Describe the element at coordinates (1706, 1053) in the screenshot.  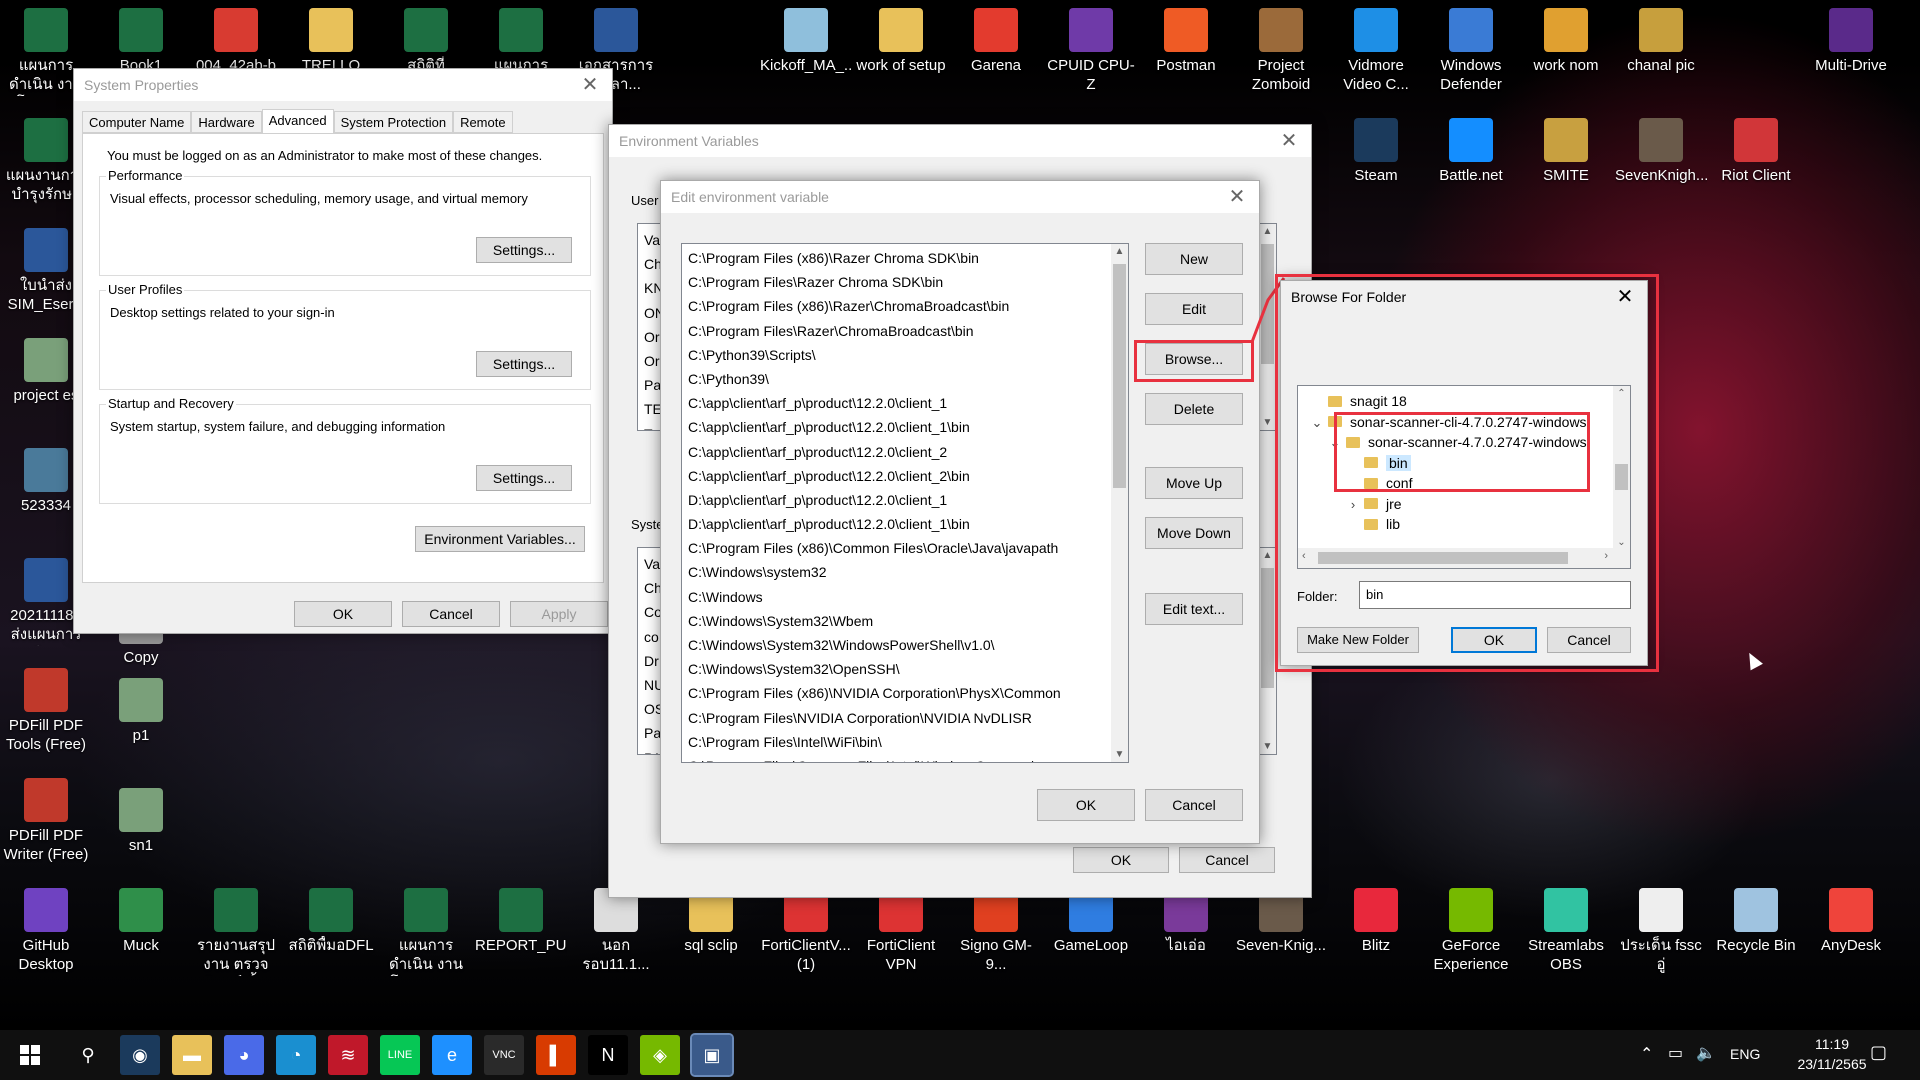
I see `volume-muted-icon: 🔈` at that location.